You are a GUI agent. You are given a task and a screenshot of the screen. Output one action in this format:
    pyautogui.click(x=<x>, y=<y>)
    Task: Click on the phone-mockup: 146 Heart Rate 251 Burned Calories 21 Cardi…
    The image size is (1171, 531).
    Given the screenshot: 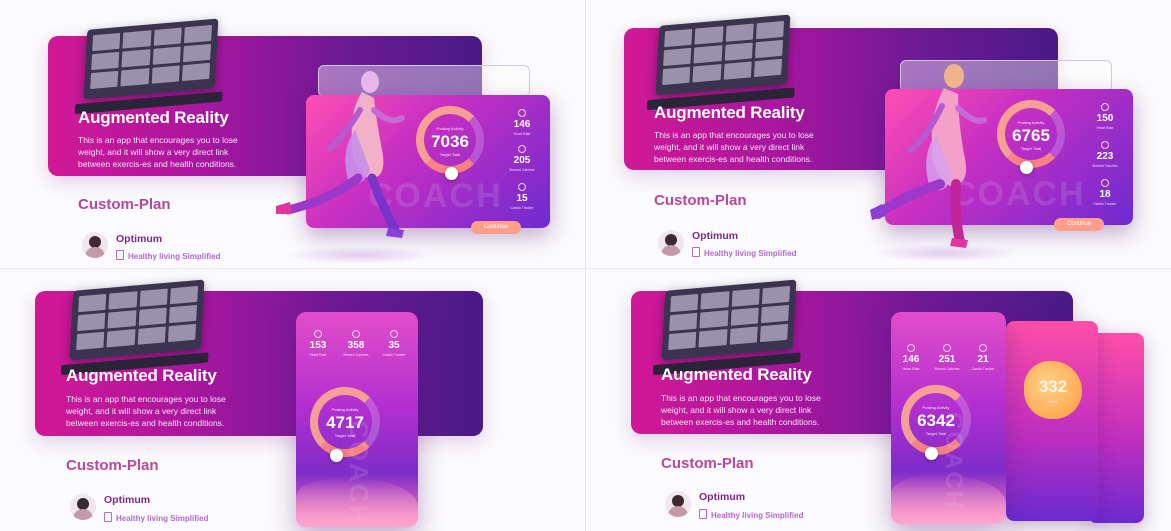 What is the action you would take?
    pyautogui.click(x=948, y=418)
    